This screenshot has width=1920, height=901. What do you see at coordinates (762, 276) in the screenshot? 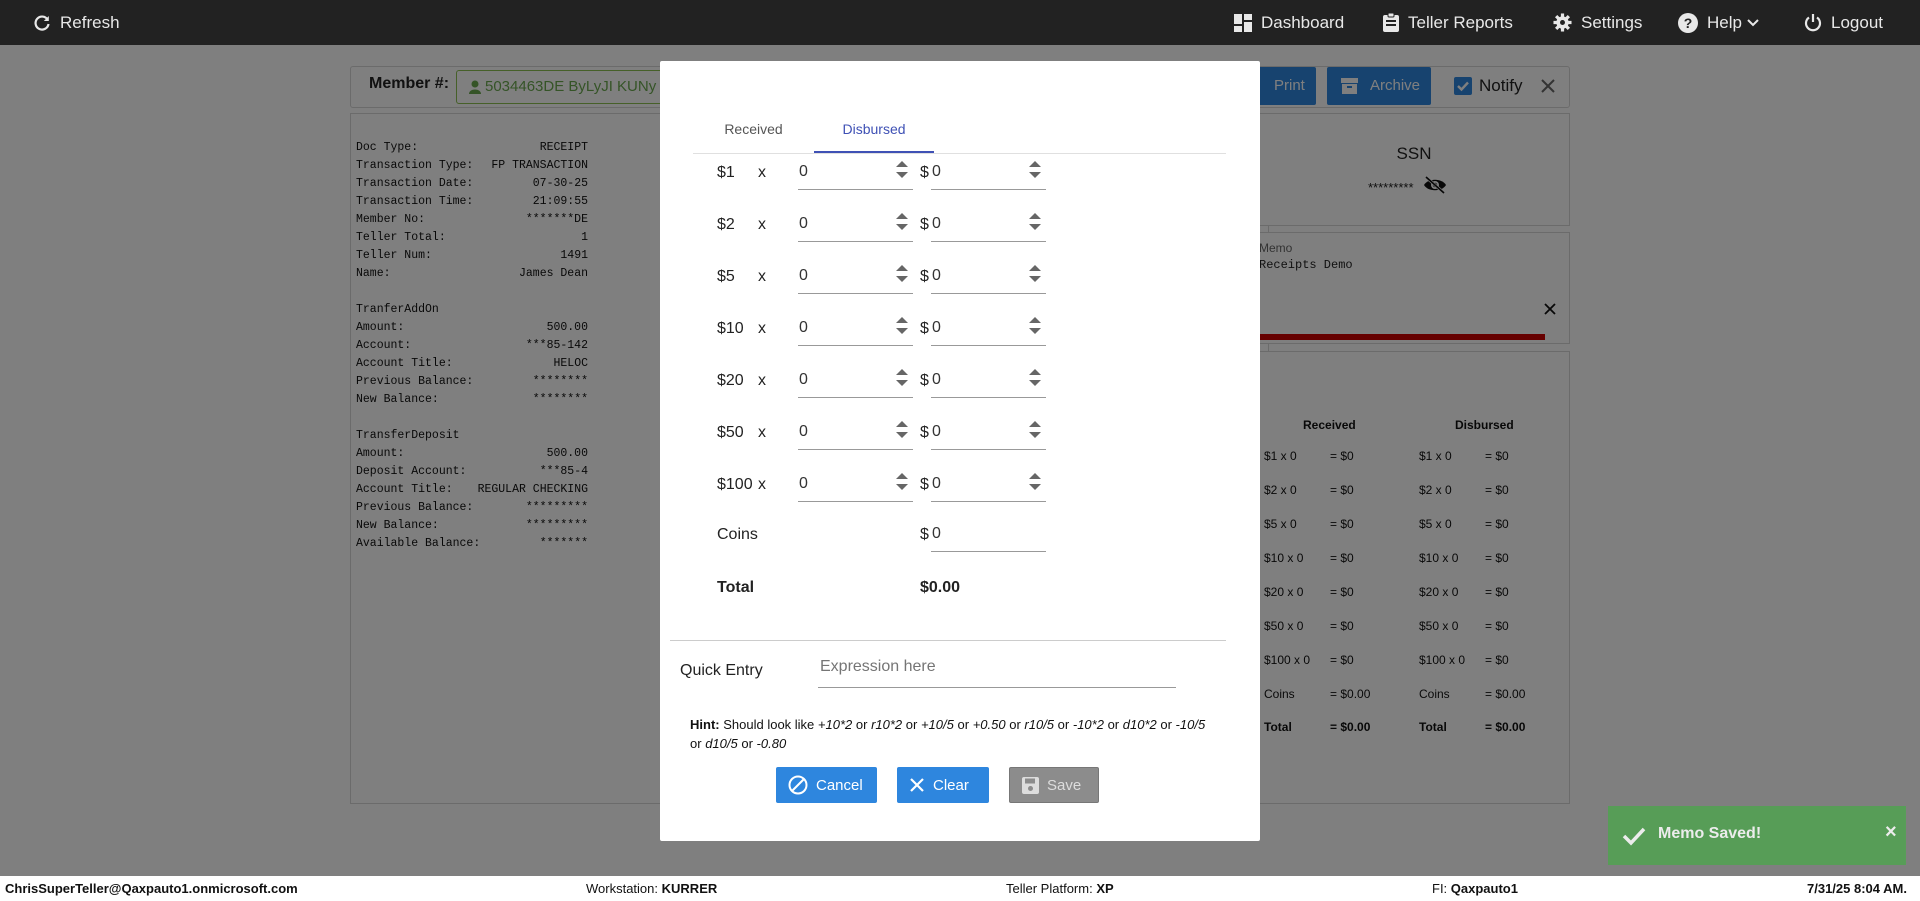
I see `multiply-sign: x` at bounding box center [762, 276].